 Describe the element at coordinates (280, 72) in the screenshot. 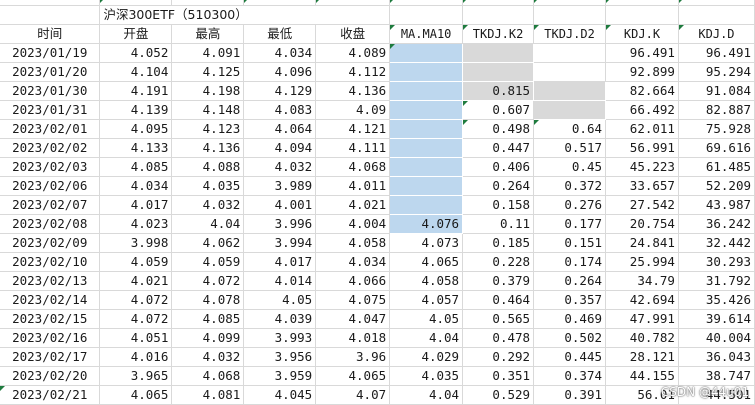

I see `cell-low: 4.096` at that location.